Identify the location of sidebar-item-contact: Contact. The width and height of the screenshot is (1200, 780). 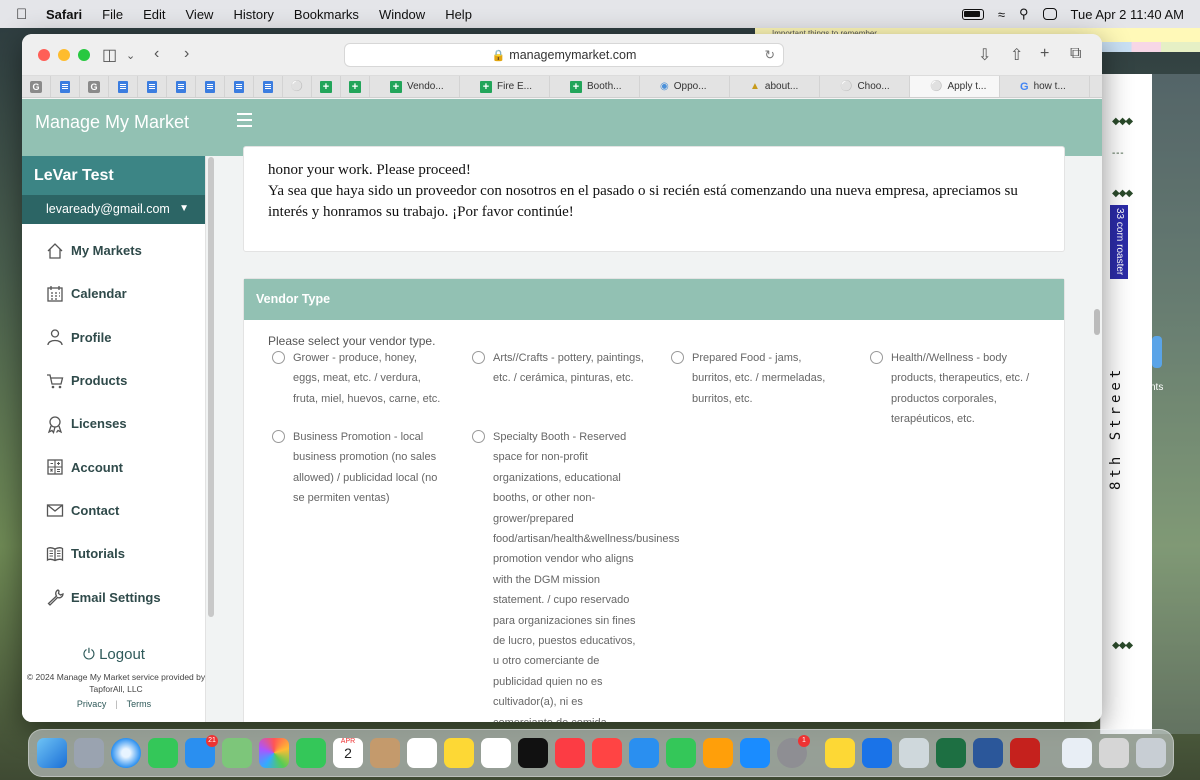
(113, 510).